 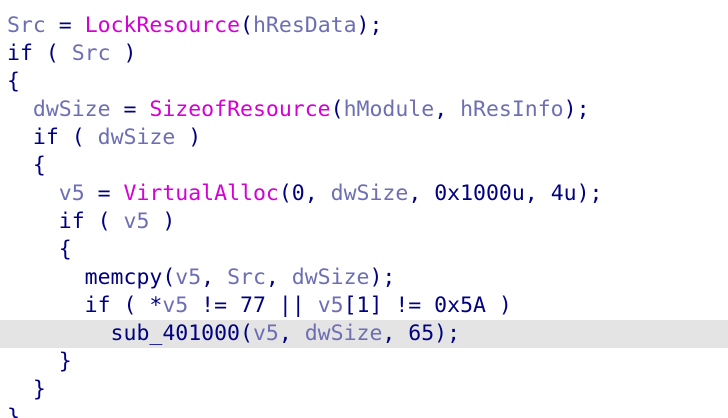 What do you see at coordinates (136, 305) in the screenshot?
I see `code-text: ( *` at bounding box center [136, 305].